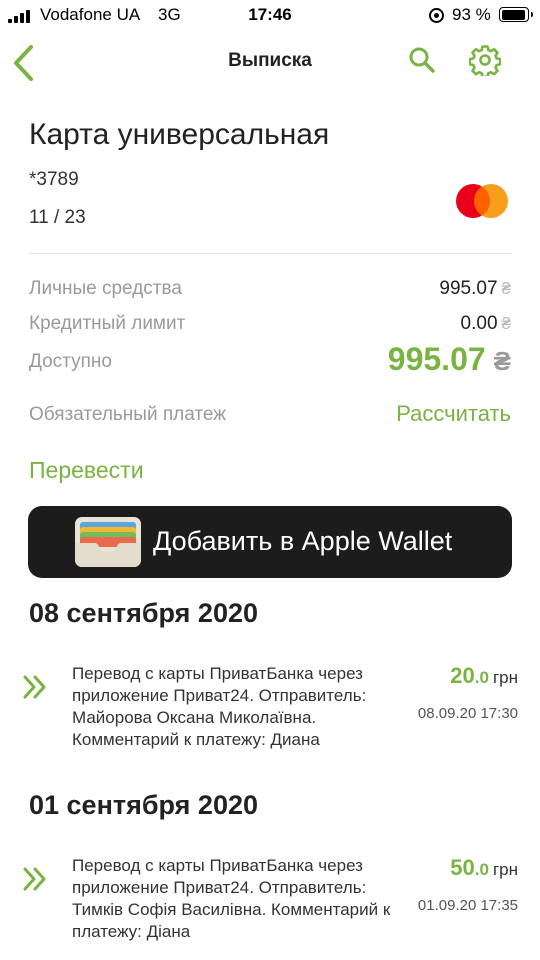 The image size is (540, 960). Describe the element at coordinates (108, 542) in the screenshot. I see `wallet-icon` at that location.